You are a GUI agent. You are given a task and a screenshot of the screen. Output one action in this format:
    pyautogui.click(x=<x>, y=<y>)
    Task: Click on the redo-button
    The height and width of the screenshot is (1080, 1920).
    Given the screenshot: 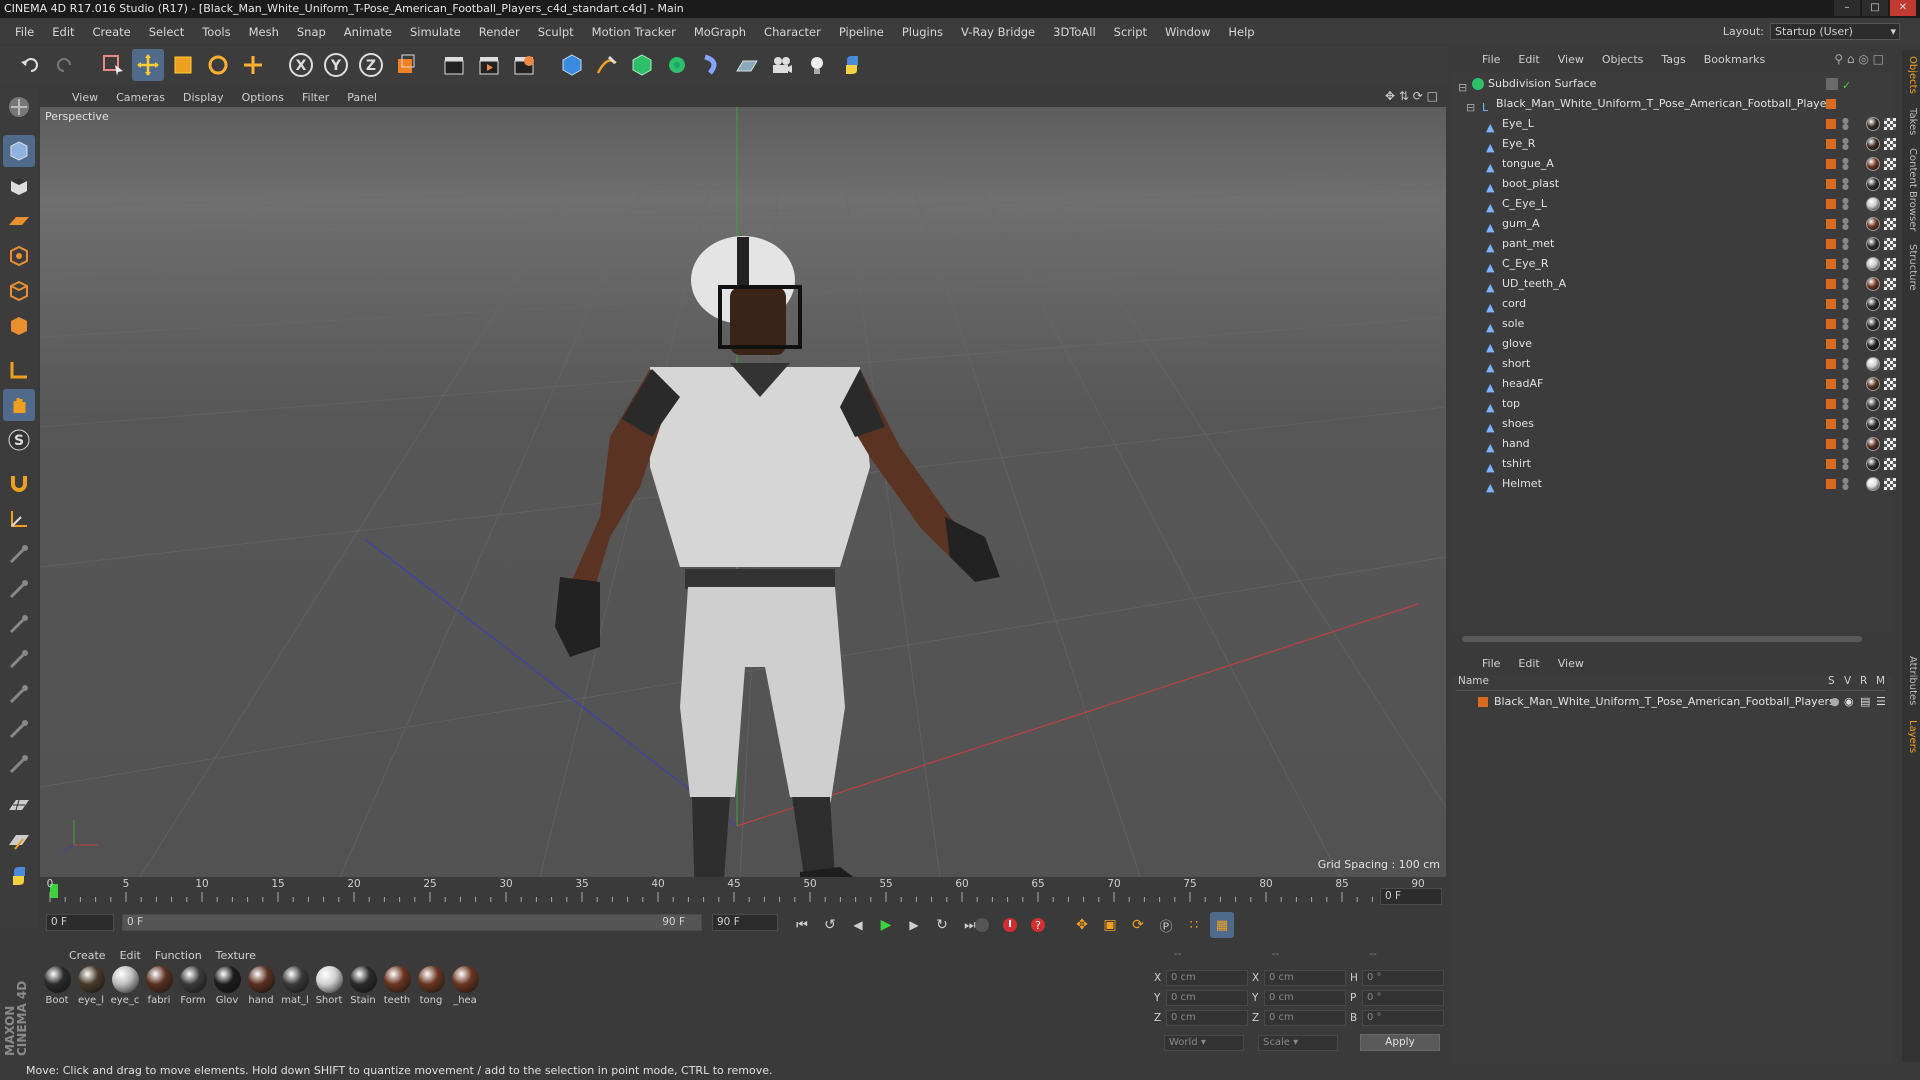 What is the action you would take?
    pyautogui.click(x=65, y=65)
    